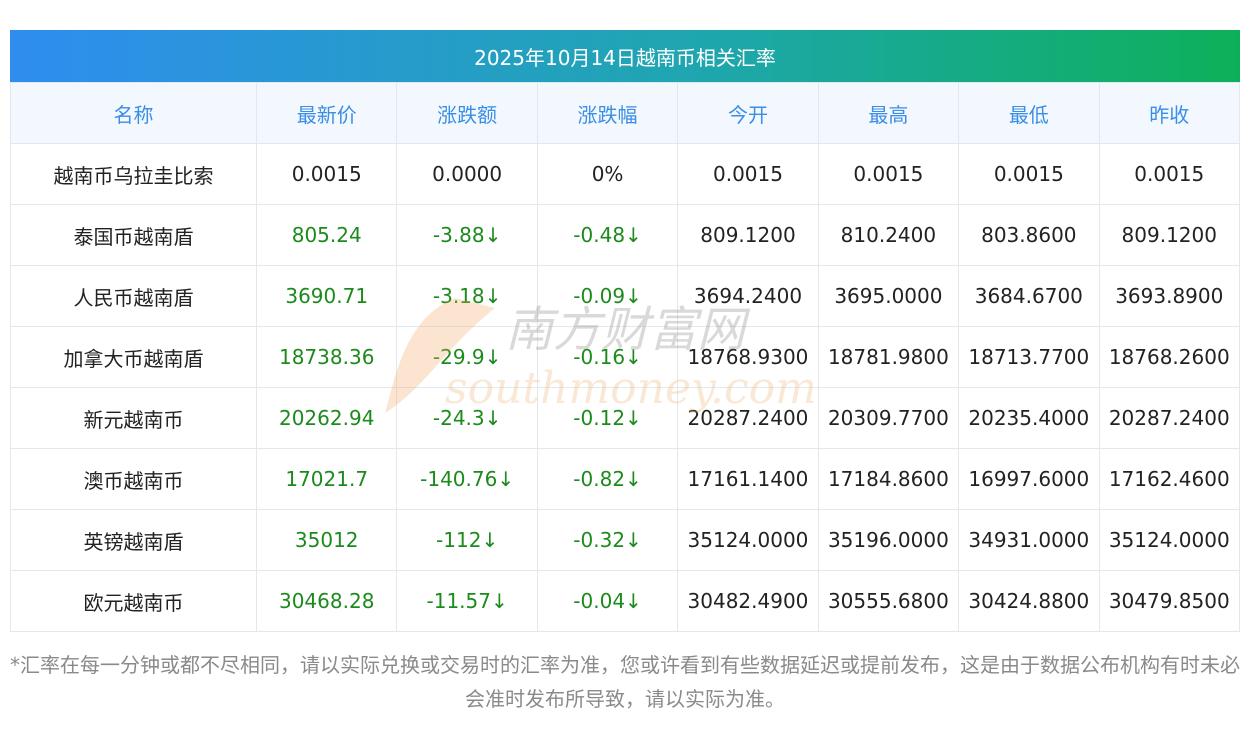 This screenshot has width=1250, height=733. Describe the element at coordinates (467, 235) in the screenshot. I see `cell-change: -3.88↓` at that location.